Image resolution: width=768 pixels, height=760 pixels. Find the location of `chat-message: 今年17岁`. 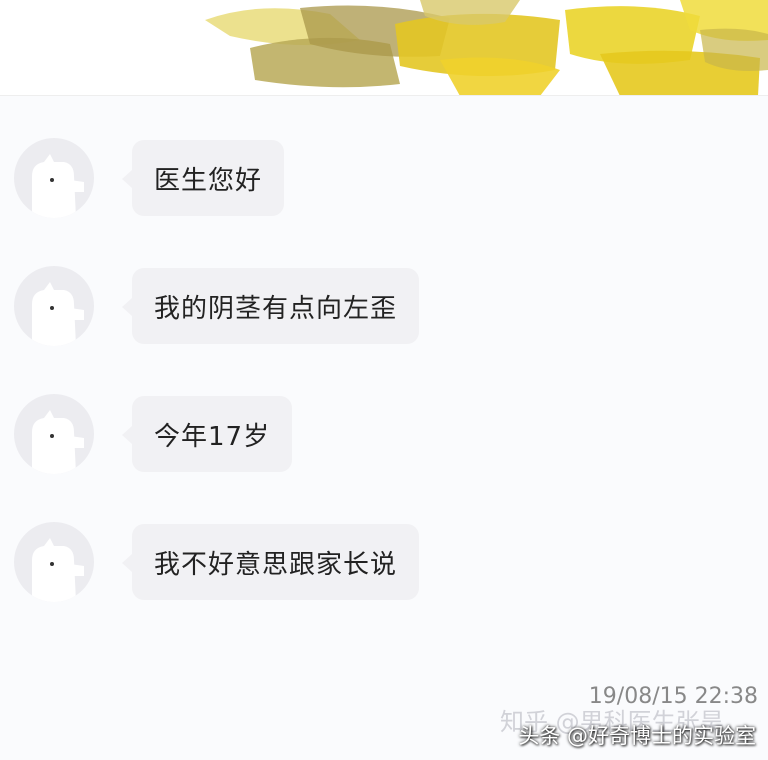

chat-message: 今年17岁 is located at coordinates (384, 439).